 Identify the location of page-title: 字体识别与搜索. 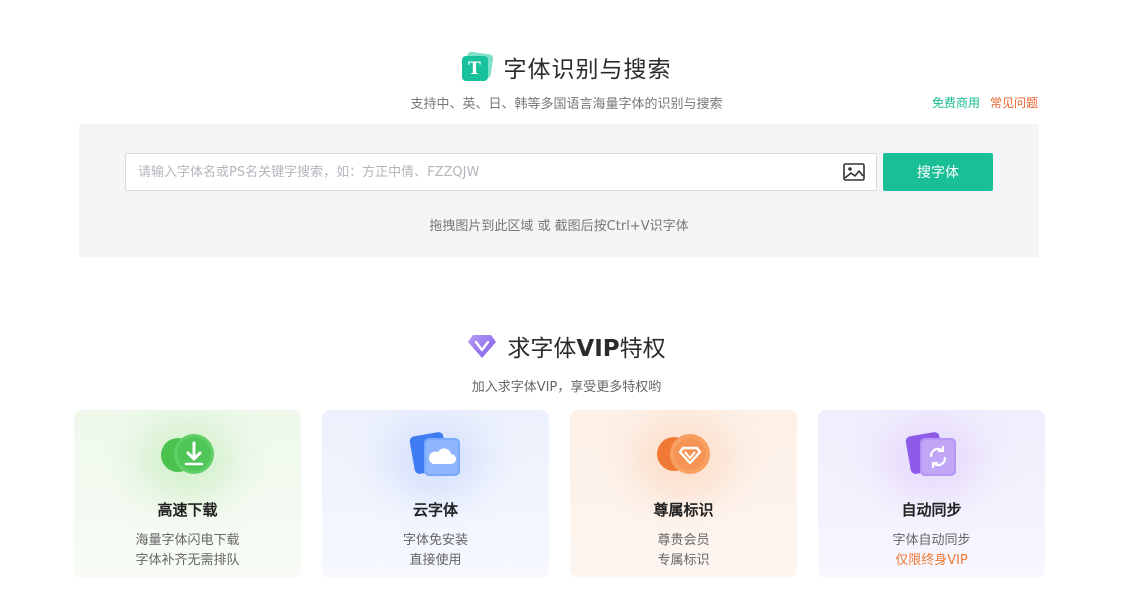
(587, 70).